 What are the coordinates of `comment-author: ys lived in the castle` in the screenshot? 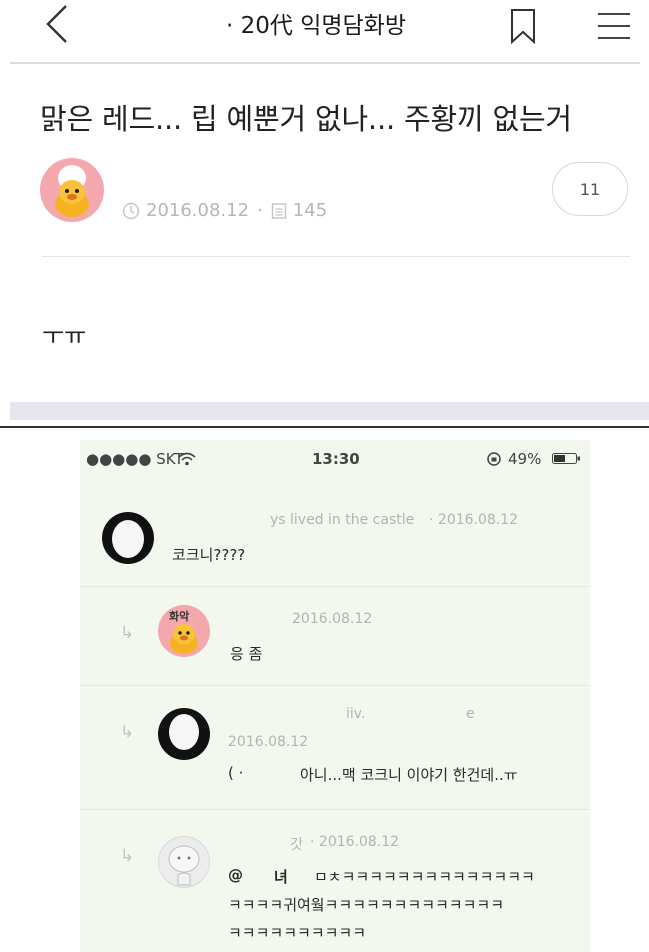 It's located at (342, 520).